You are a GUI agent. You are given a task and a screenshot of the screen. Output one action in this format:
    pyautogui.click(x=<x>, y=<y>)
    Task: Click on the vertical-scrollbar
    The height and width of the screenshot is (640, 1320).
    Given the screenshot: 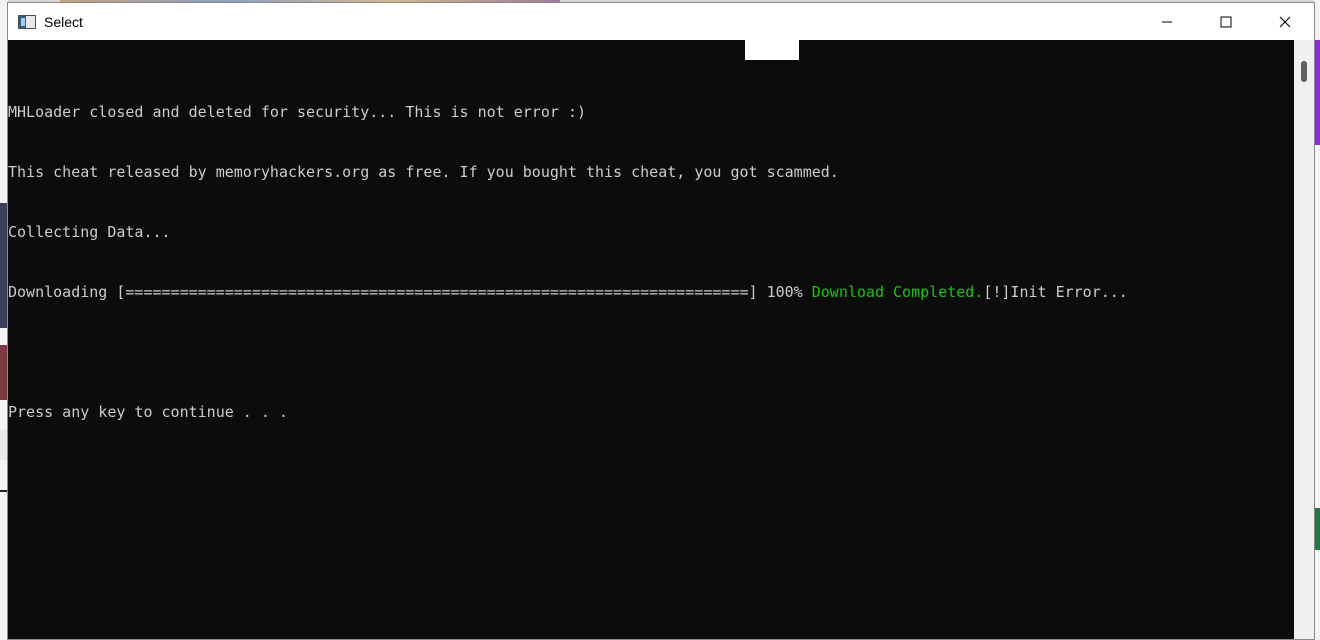 What is the action you would take?
    pyautogui.click(x=1304, y=339)
    